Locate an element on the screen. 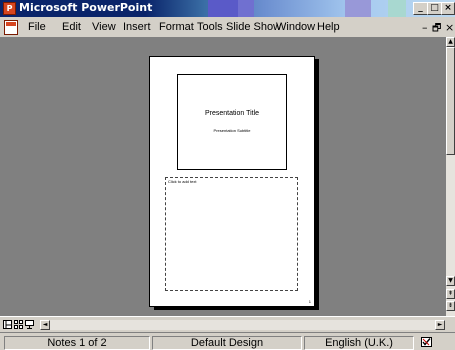 This screenshot has width=455, height=350. document-close-button: × is located at coordinates (449, 27).